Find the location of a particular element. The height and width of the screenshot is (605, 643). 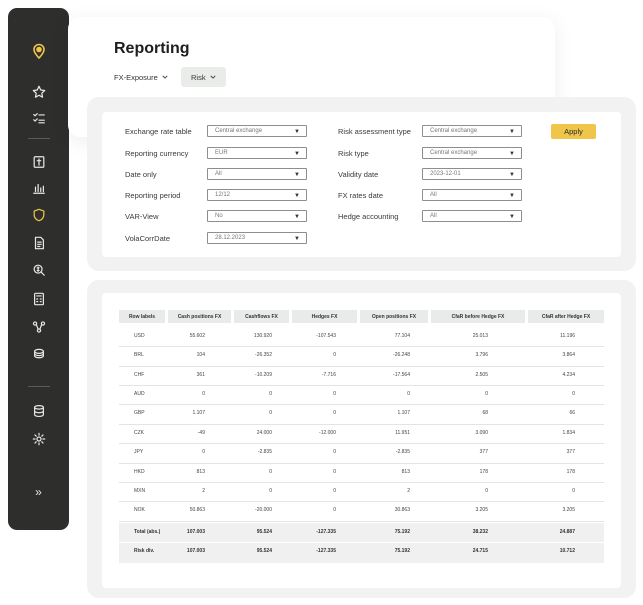

expand-icon: » is located at coordinates (39, 492).